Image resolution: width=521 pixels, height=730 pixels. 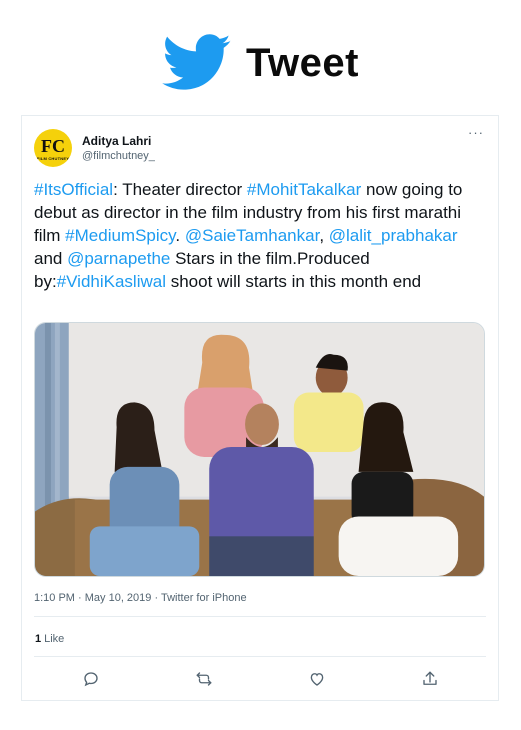 What do you see at coordinates (304, 189) in the screenshot?
I see `hashtag-link: #MohitTakalkar` at bounding box center [304, 189].